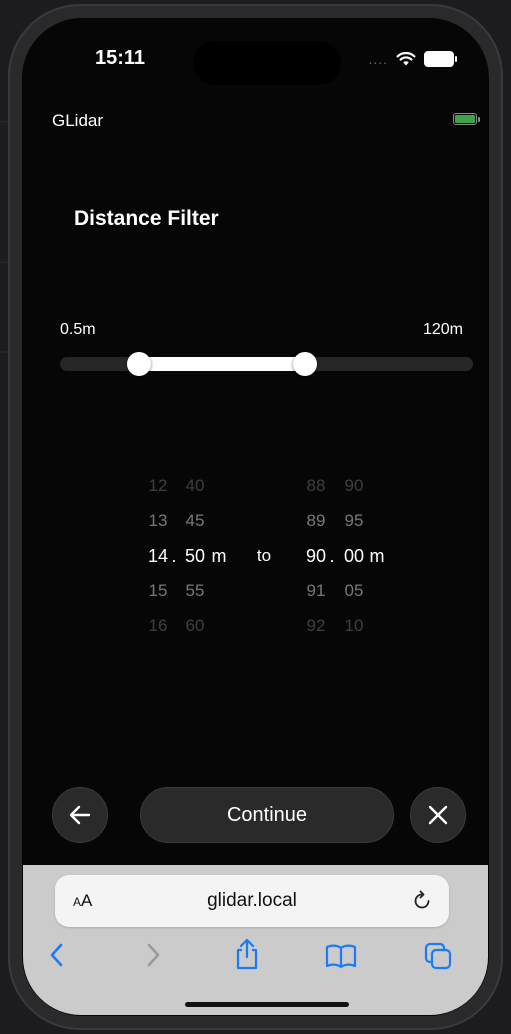  I want to click on home-indicator, so click(267, 1004).